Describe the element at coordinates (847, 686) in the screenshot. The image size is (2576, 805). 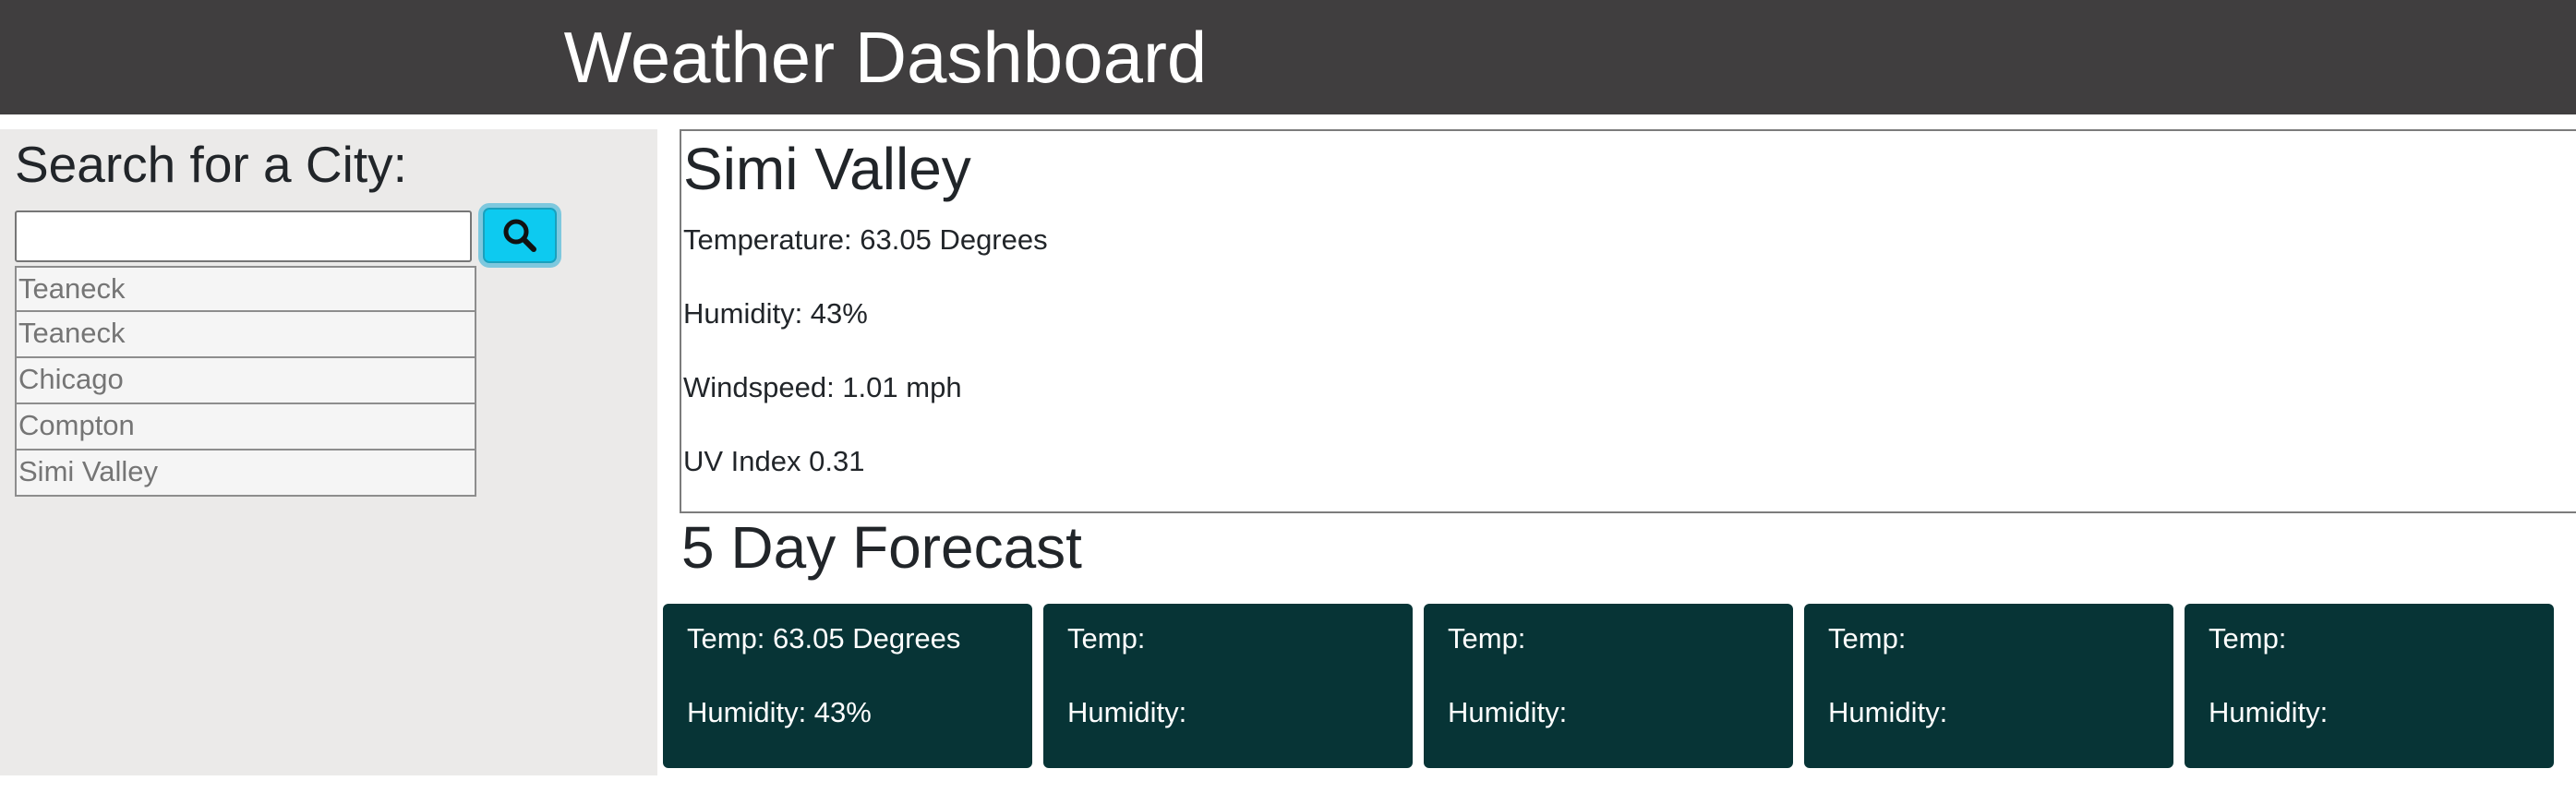
I see `forecast-card: Temp: 63.05 Degrees Humidity: 43%` at that location.